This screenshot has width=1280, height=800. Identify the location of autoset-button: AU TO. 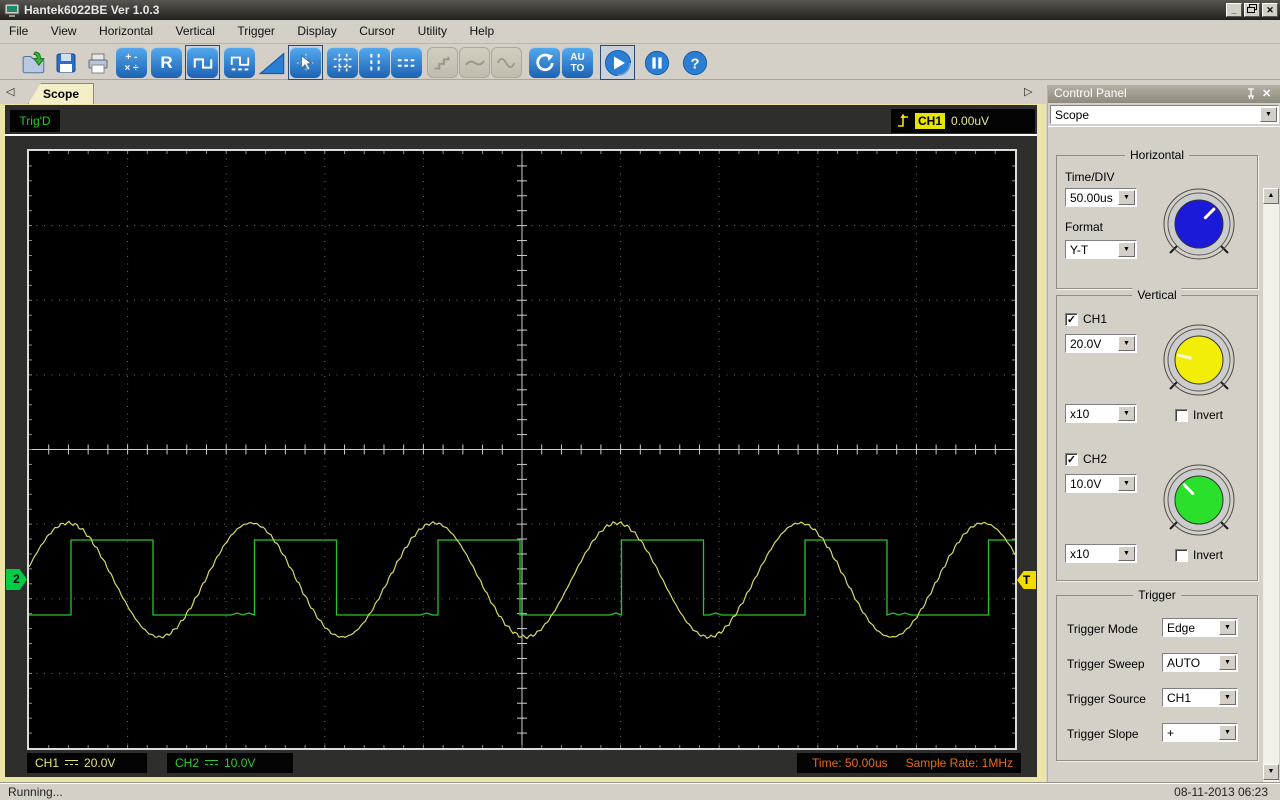
(577, 62).